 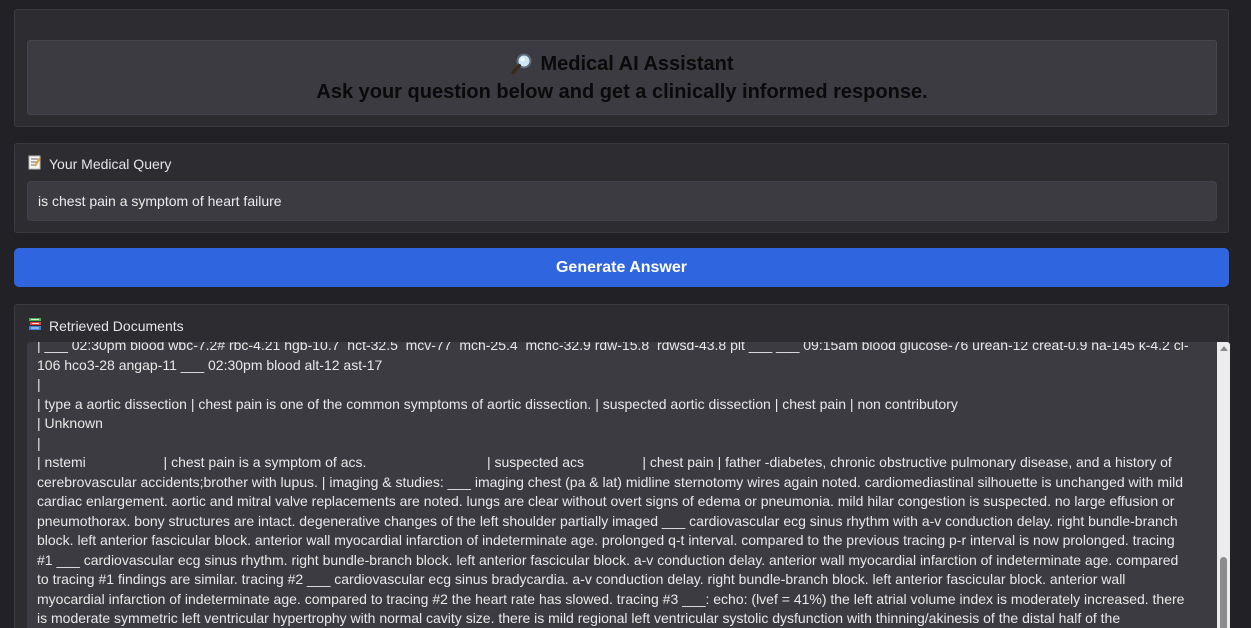 What do you see at coordinates (35, 164) in the screenshot?
I see `memo-icon` at bounding box center [35, 164].